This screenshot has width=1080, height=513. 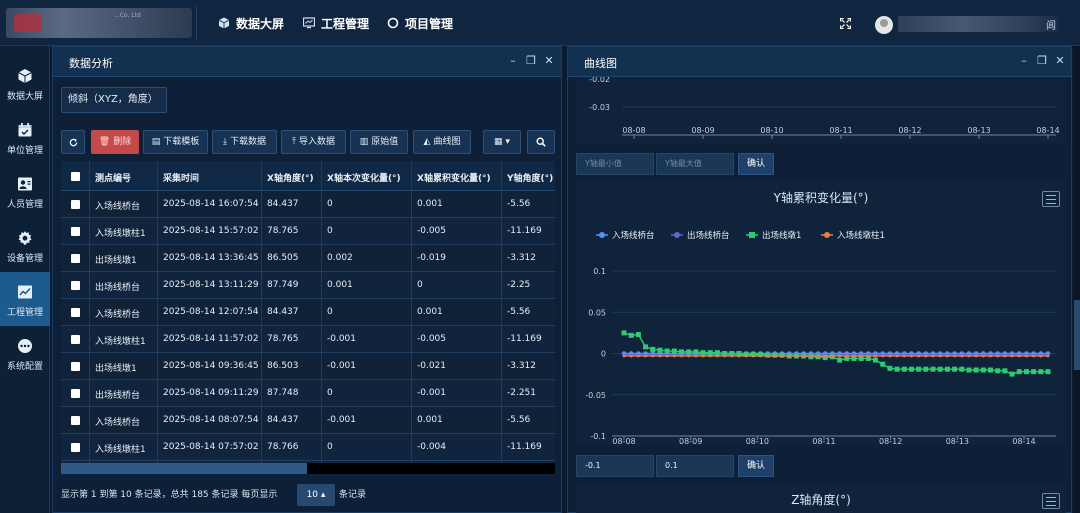 What do you see at coordinates (695, 164) in the screenshot?
I see `y-max-input: Y轴最大值` at bounding box center [695, 164].